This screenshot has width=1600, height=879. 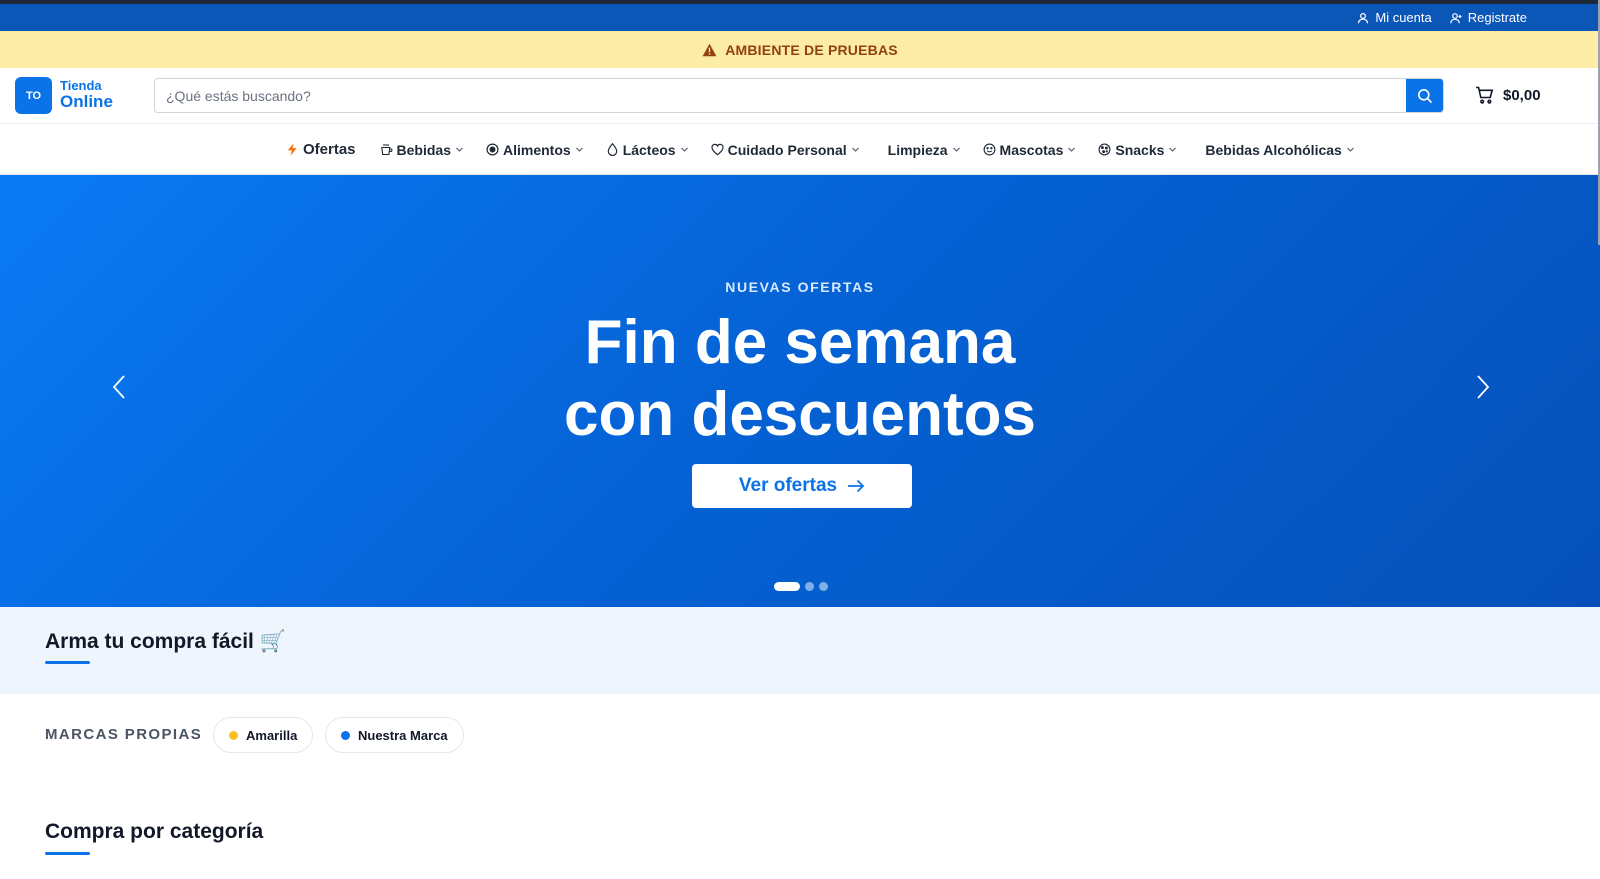 I want to click on nav-label-cuidado-personal: Cuidado Personal, so click(x=787, y=149).